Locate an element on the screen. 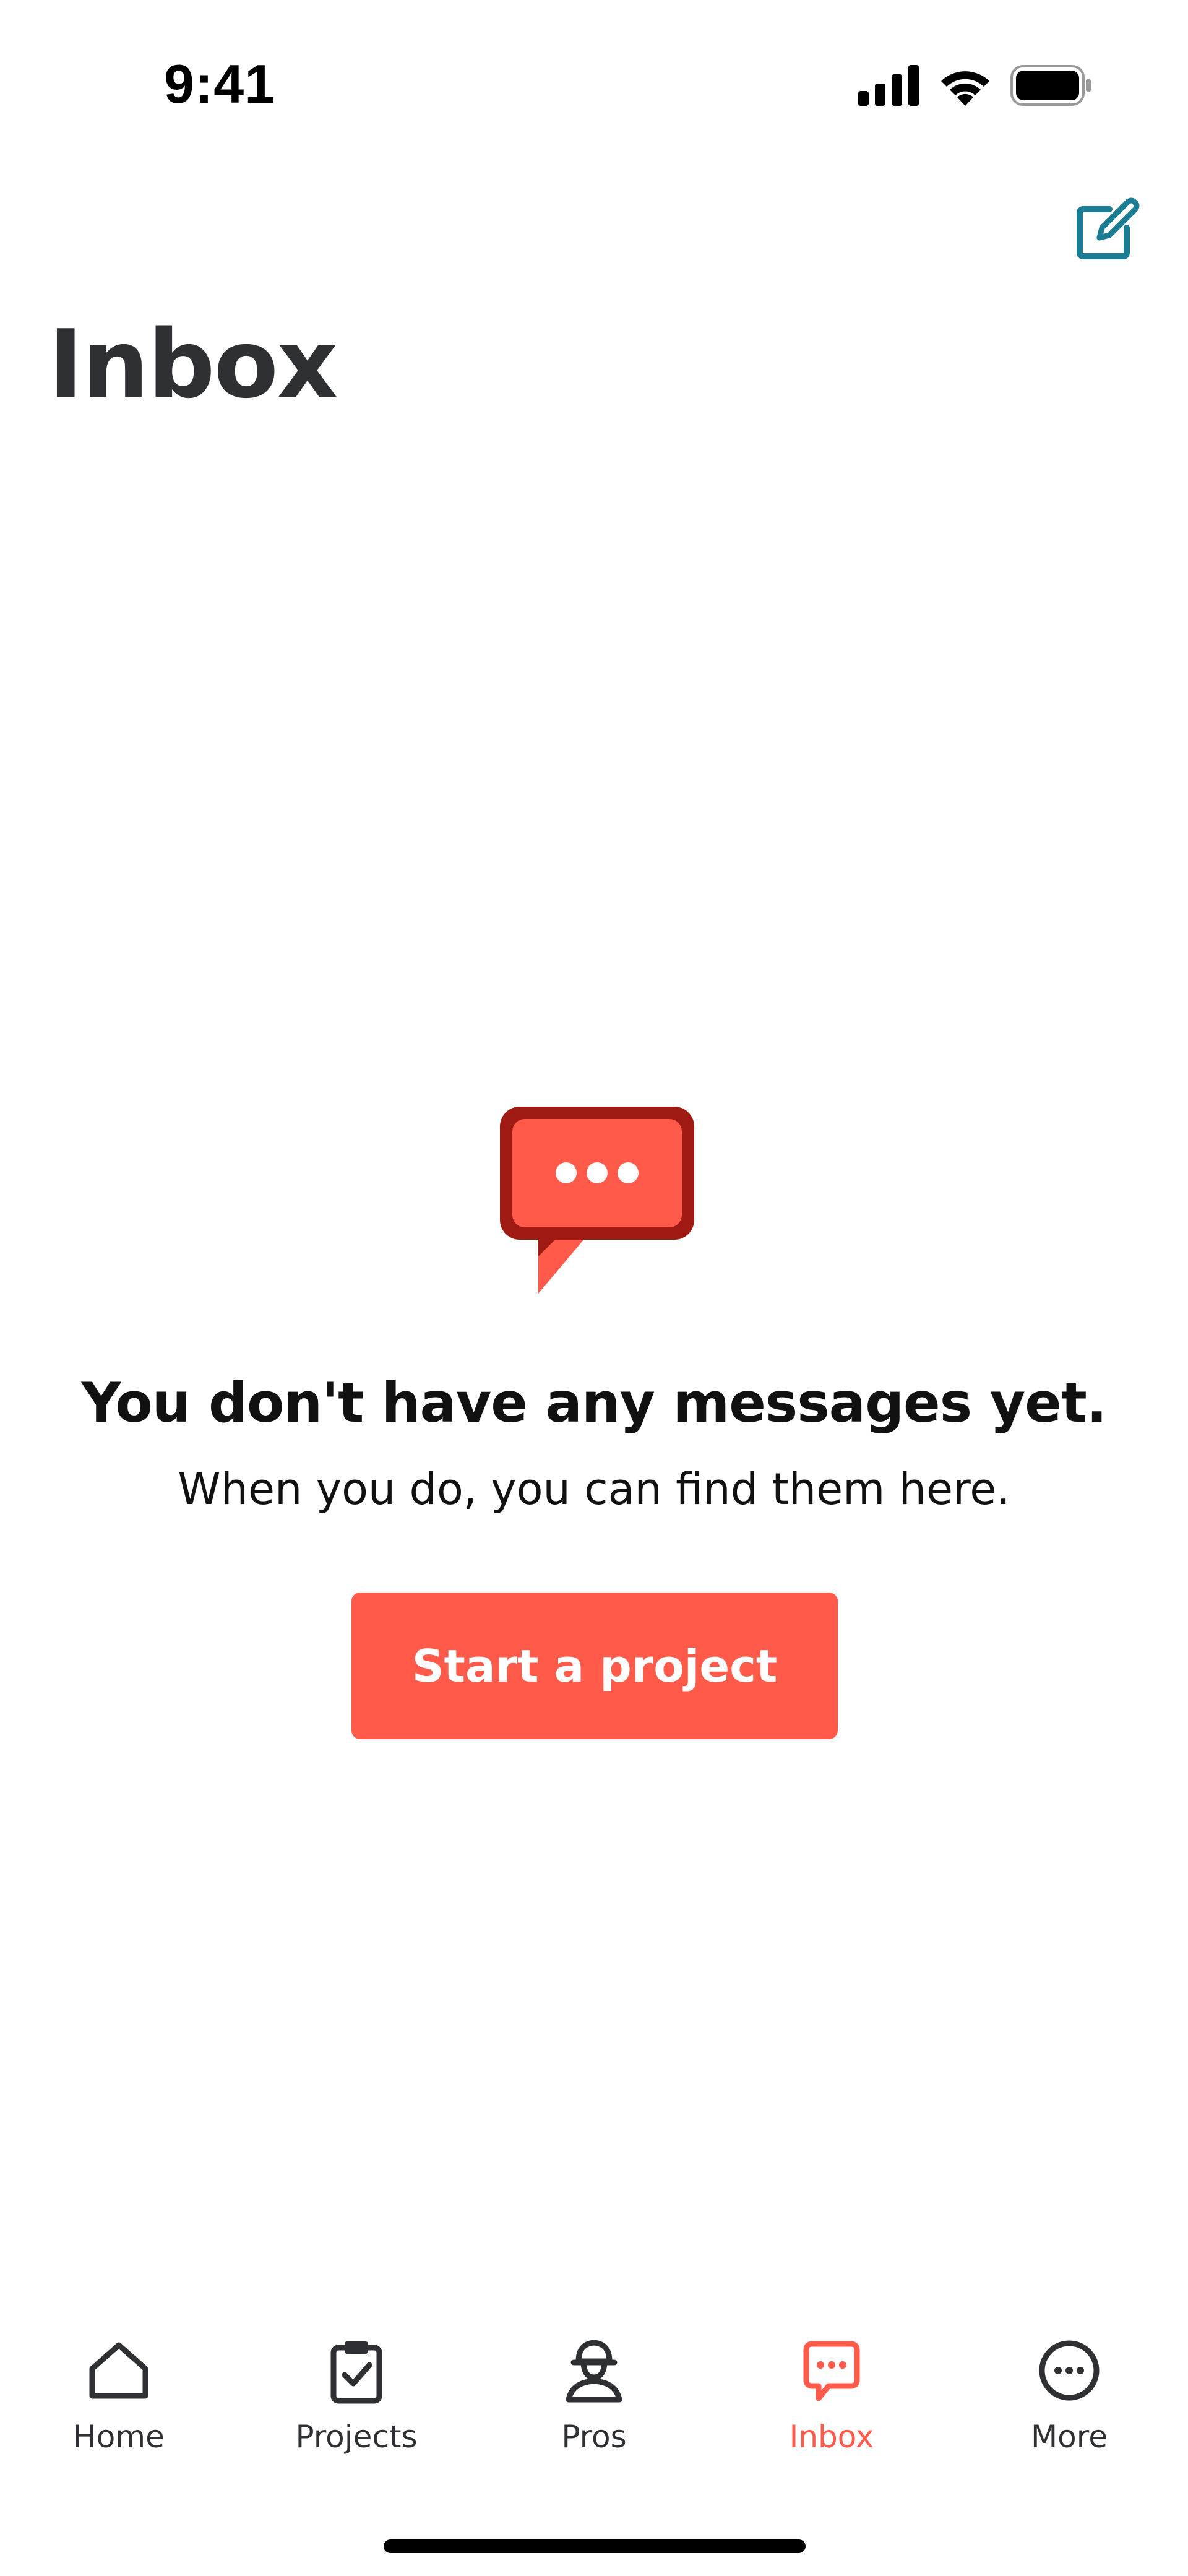 Image resolution: width=1188 pixels, height=2576 pixels. empty-state-subtitle: When you do, you can find them here. is located at coordinates (594, 1489).